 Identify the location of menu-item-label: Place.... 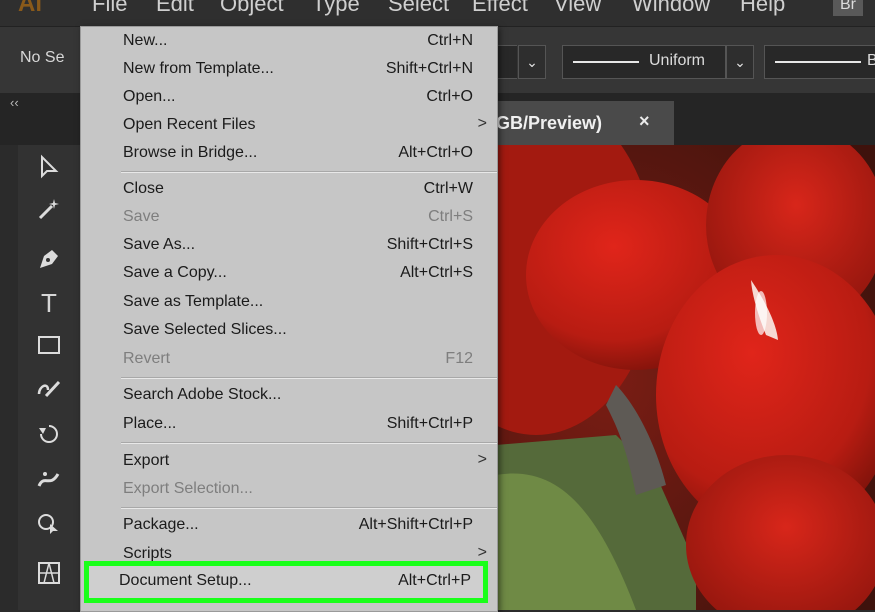
(150, 423).